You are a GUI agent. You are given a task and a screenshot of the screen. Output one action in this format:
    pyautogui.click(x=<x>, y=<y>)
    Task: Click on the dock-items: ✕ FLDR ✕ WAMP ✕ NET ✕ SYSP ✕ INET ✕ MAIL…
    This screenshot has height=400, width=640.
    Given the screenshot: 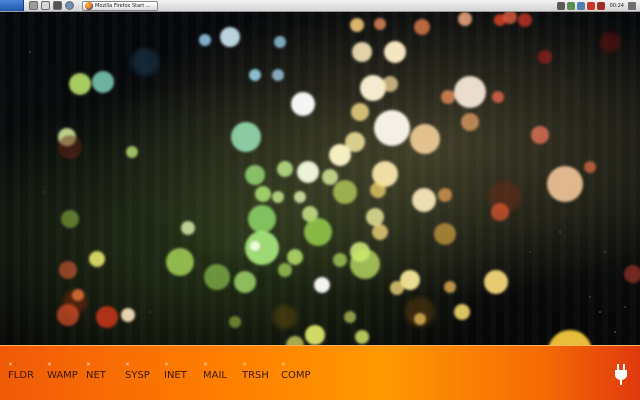 What is the action you would take?
    pyautogui.click(x=162, y=376)
    